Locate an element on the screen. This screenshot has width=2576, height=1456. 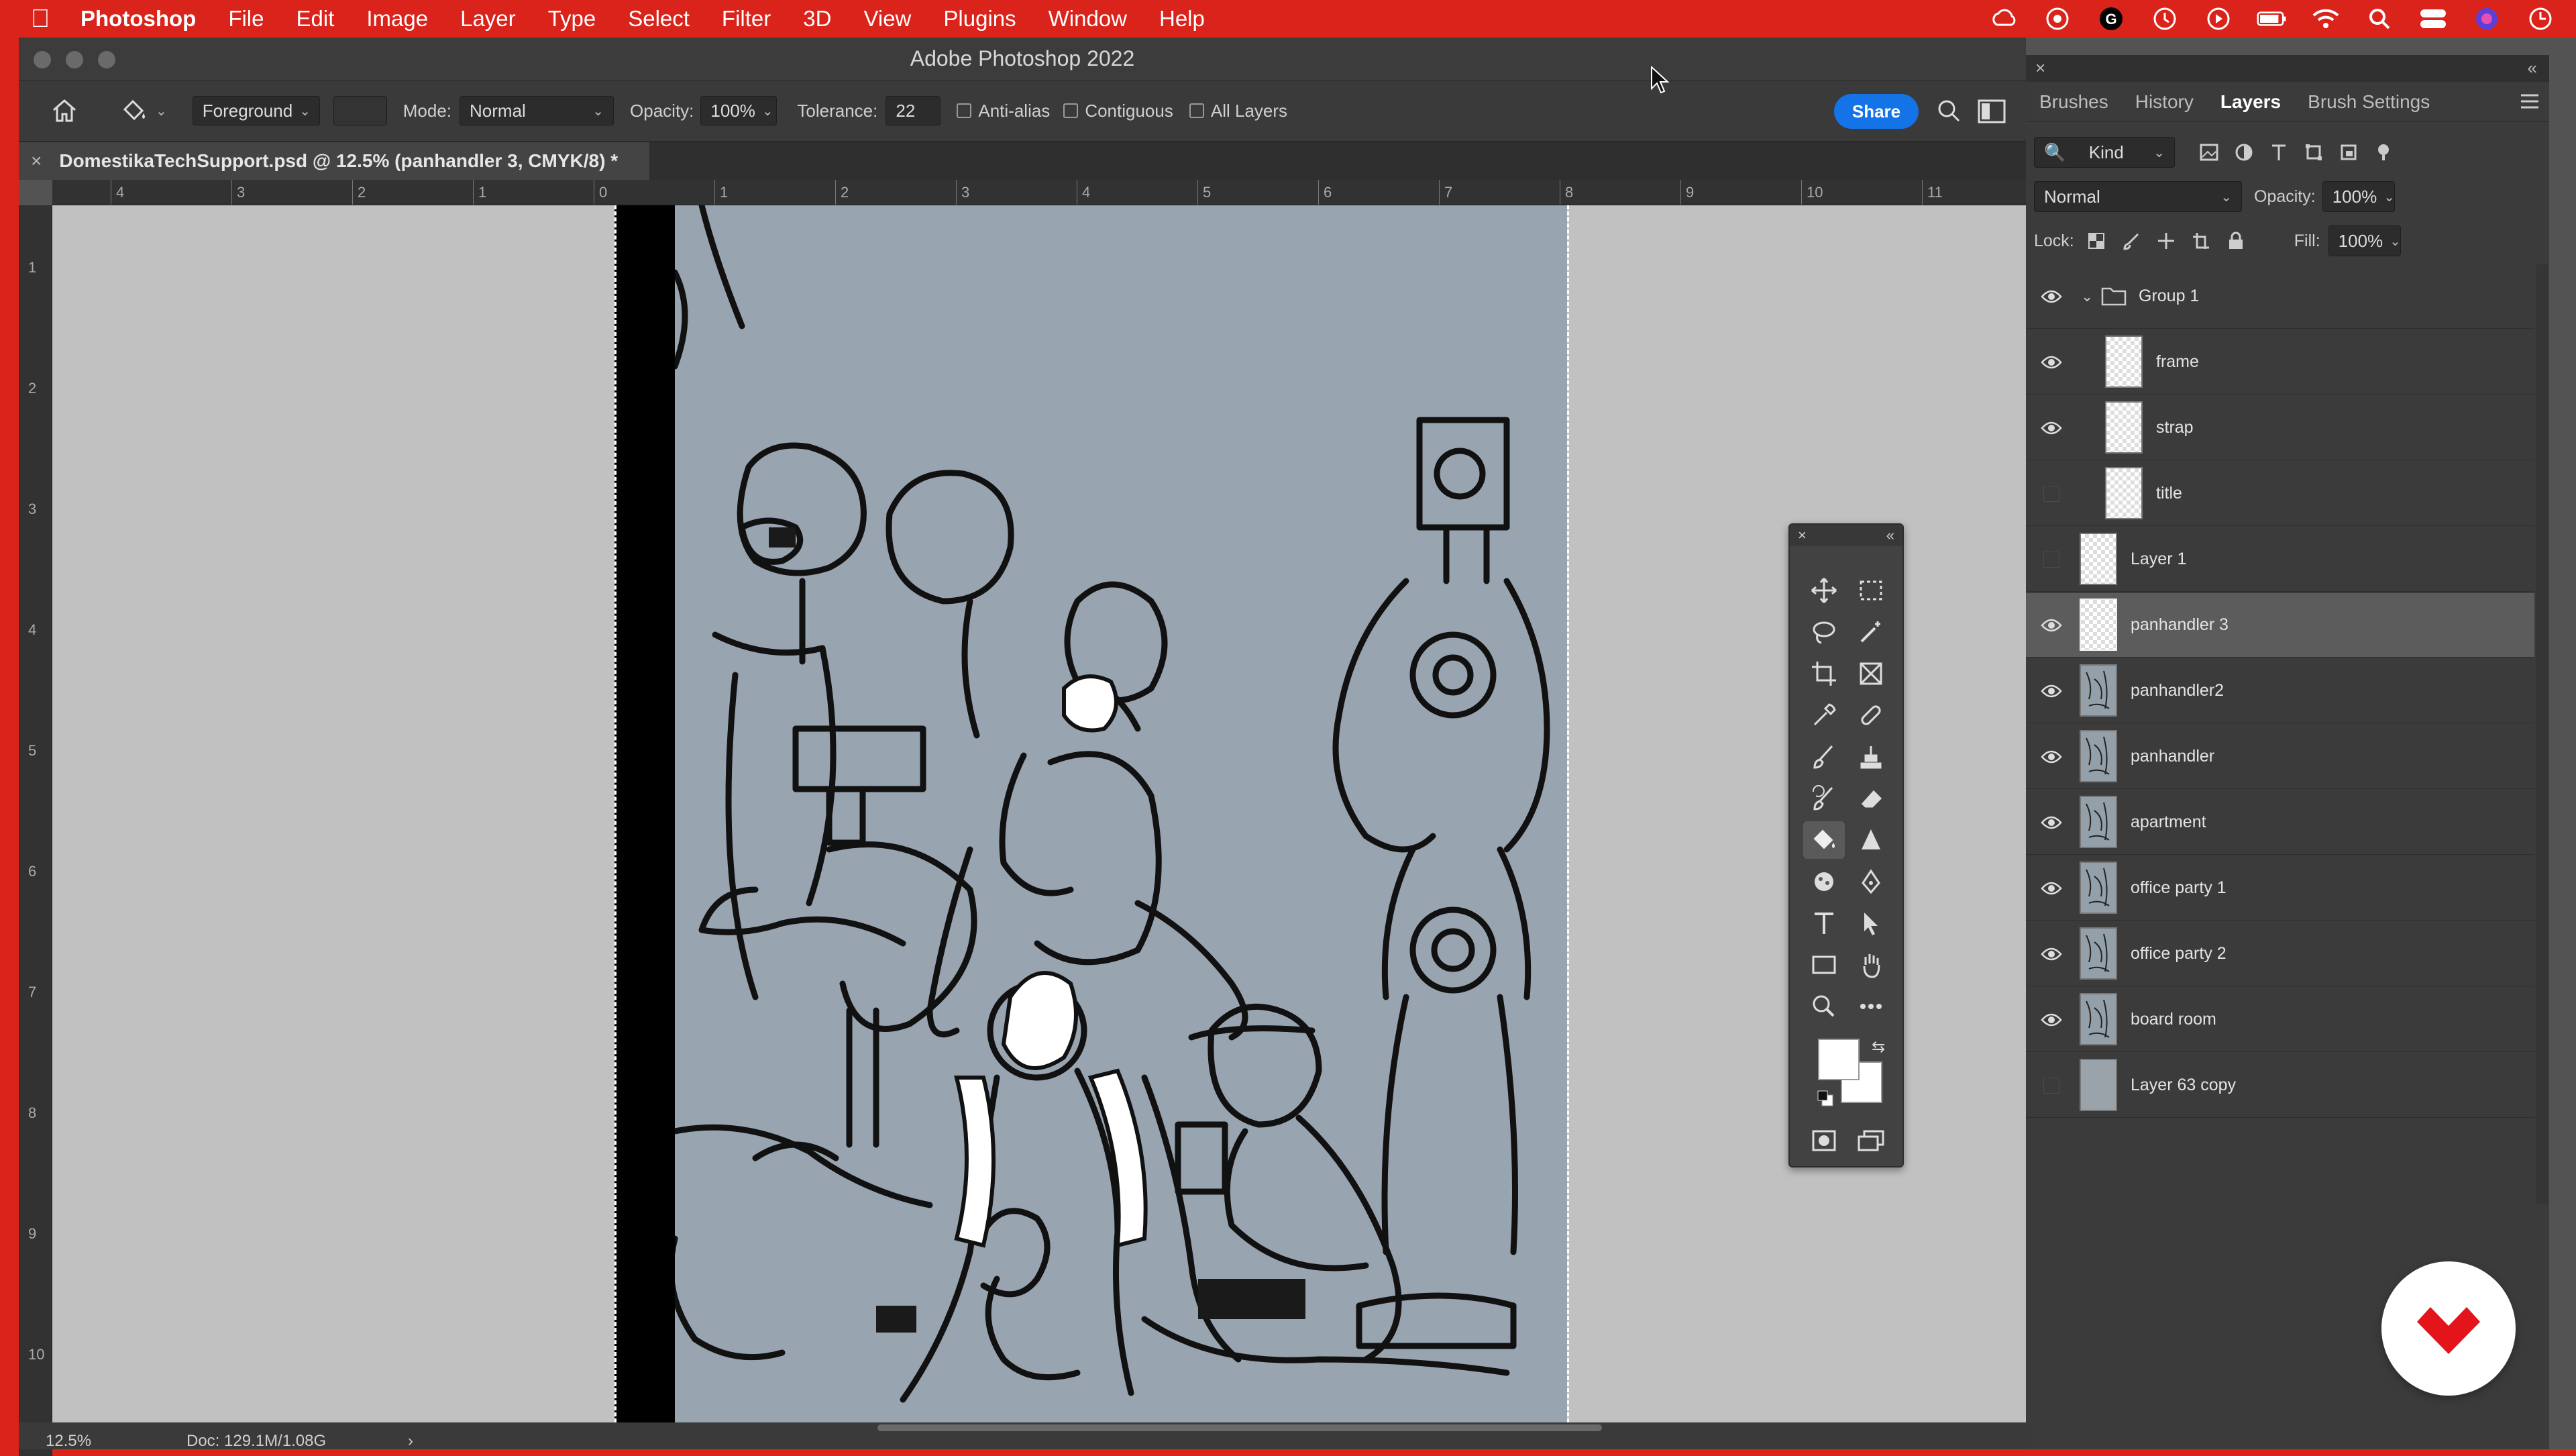
pattern-picker is located at coordinates (360, 111).